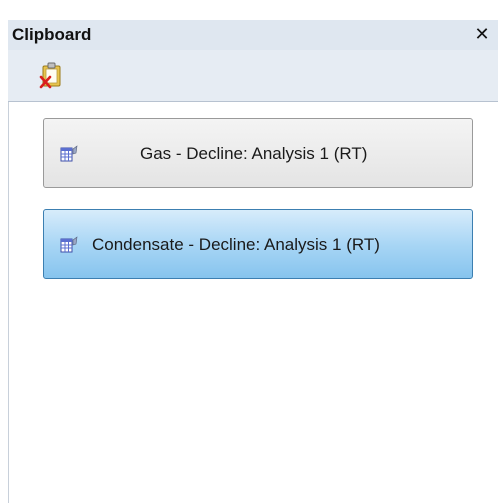  I want to click on clipboard-item-gas: Gas - Decline: Analysis 1 (RT), so click(258, 153).